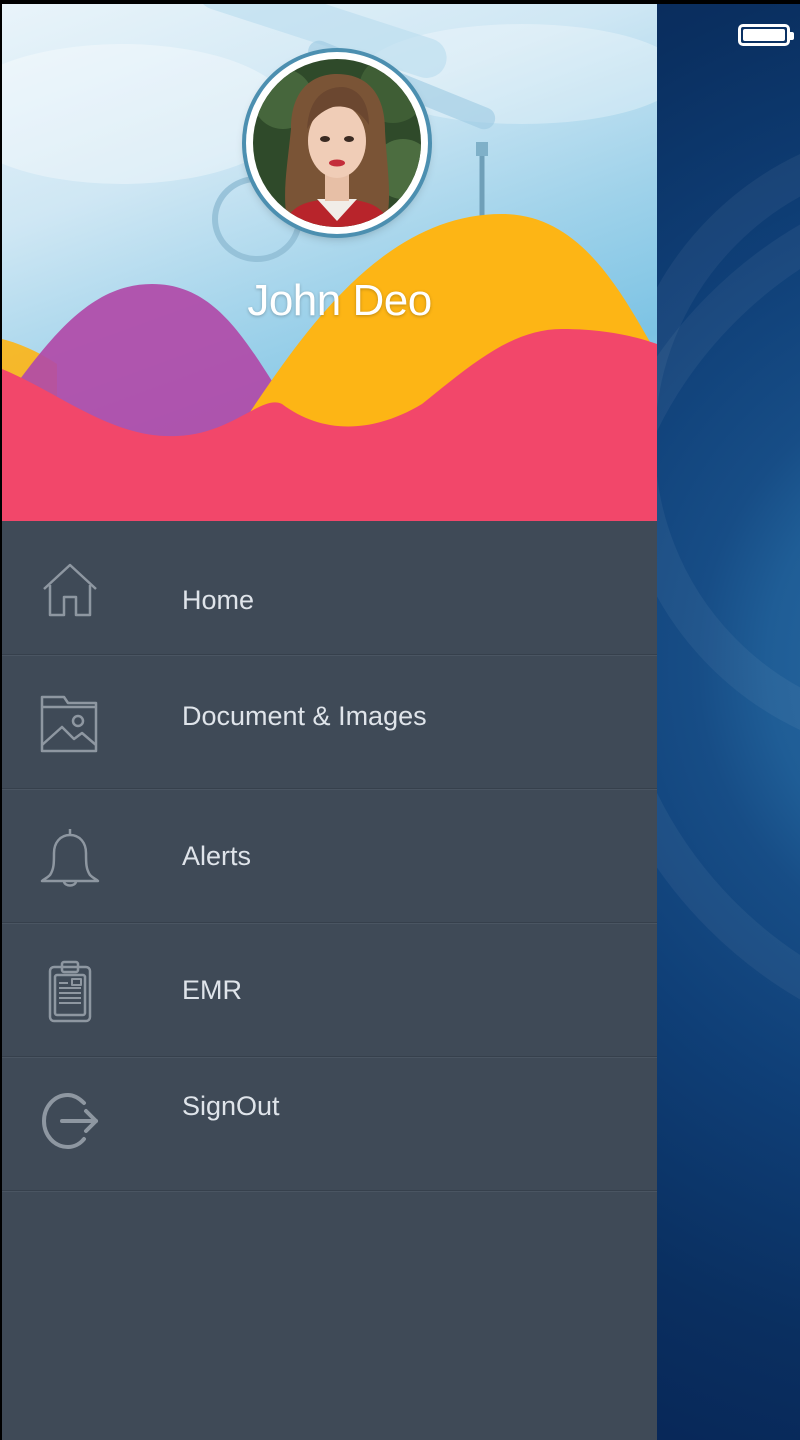 This screenshot has height=1440, width=800. What do you see at coordinates (70, 991) in the screenshot?
I see `clipboard-icon` at bounding box center [70, 991].